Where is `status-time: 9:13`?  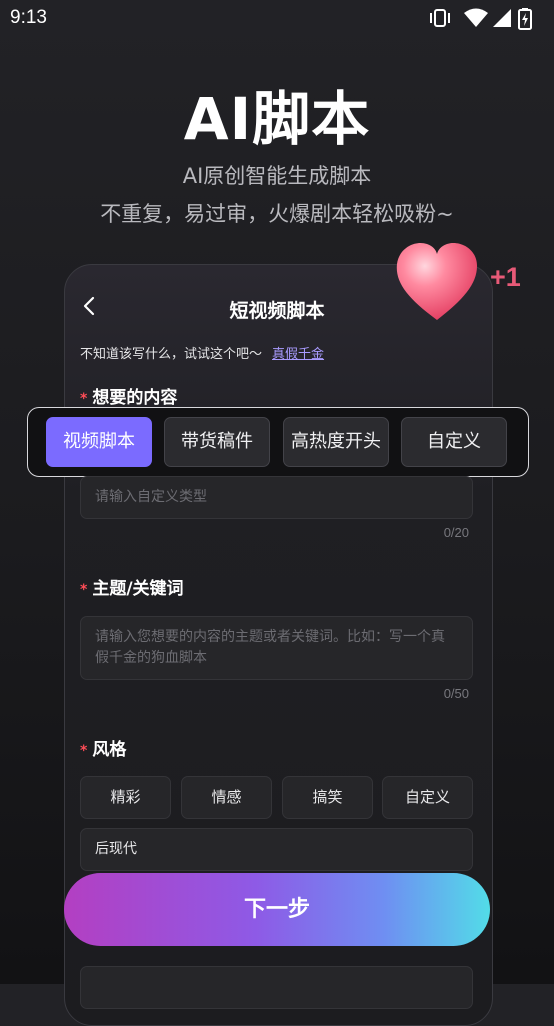 status-time: 9:13 is located at coordinates (28, 17).